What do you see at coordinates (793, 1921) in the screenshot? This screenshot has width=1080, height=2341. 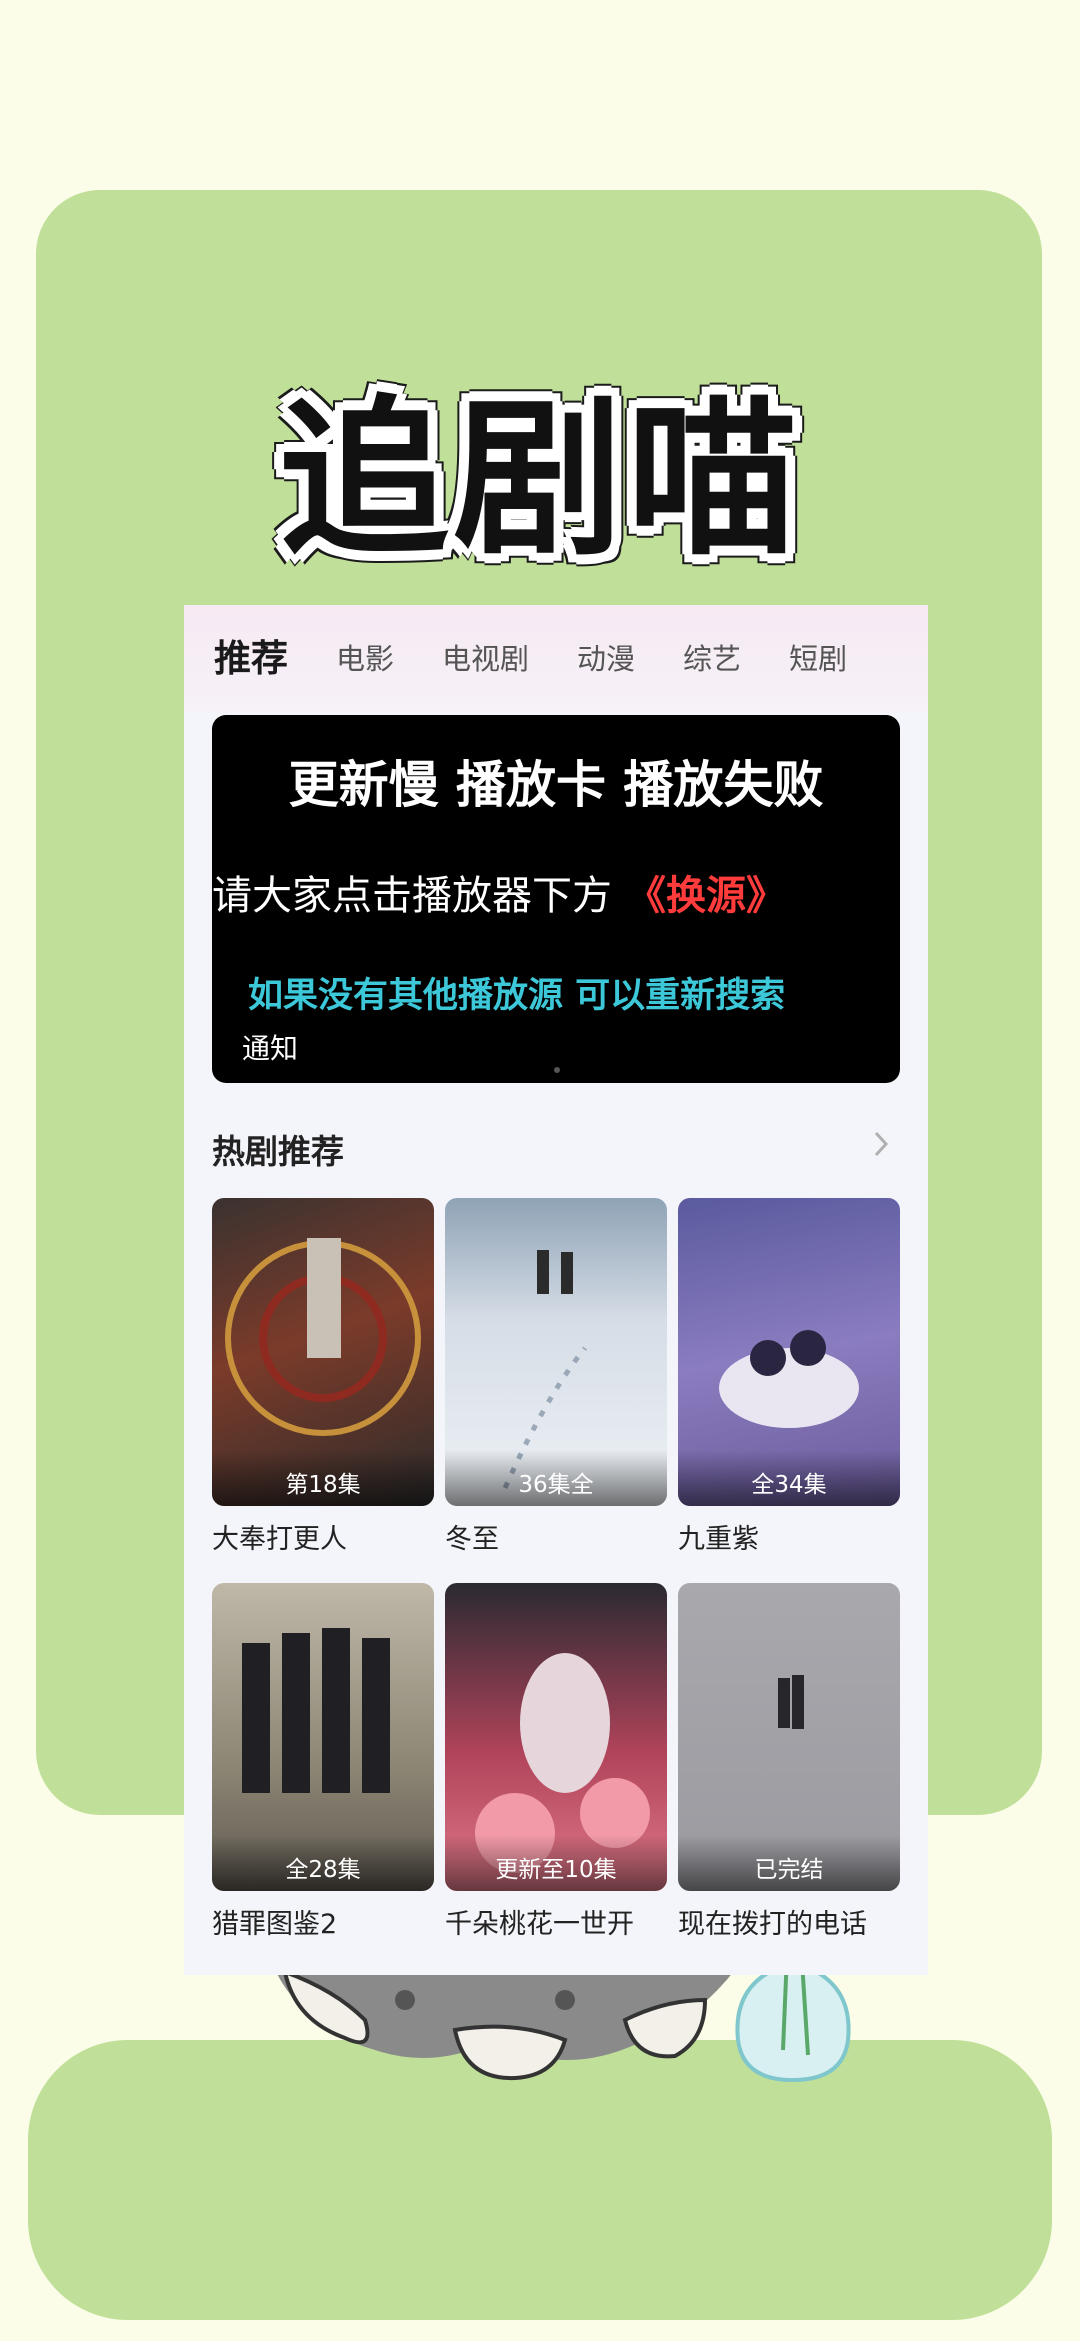 I see `show-title: 现在拨打的电话` at bounding box center [793, 1921].